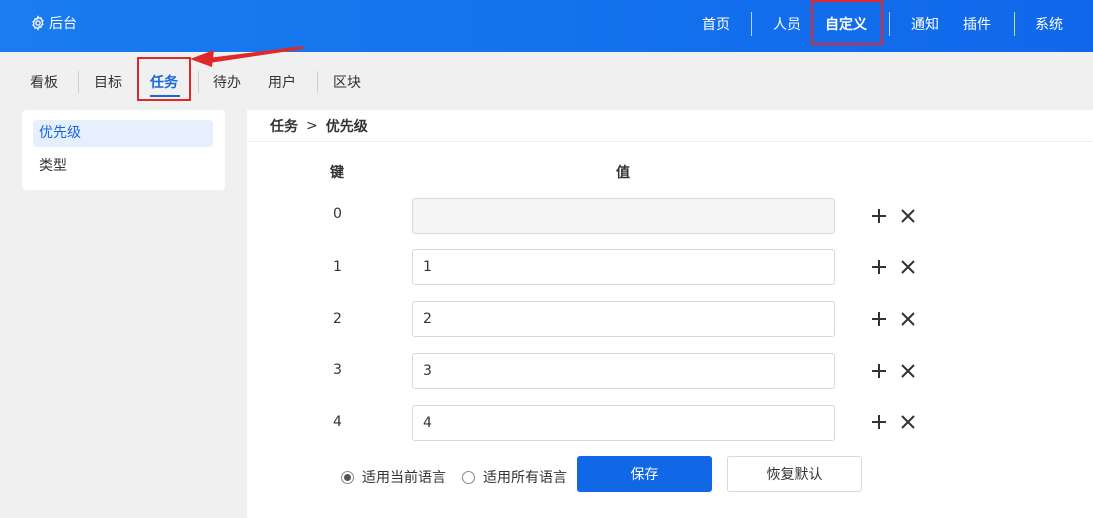 This screenshot has width=1093, height=518. I want to click on nav-people: 人员, so click(787, 24).